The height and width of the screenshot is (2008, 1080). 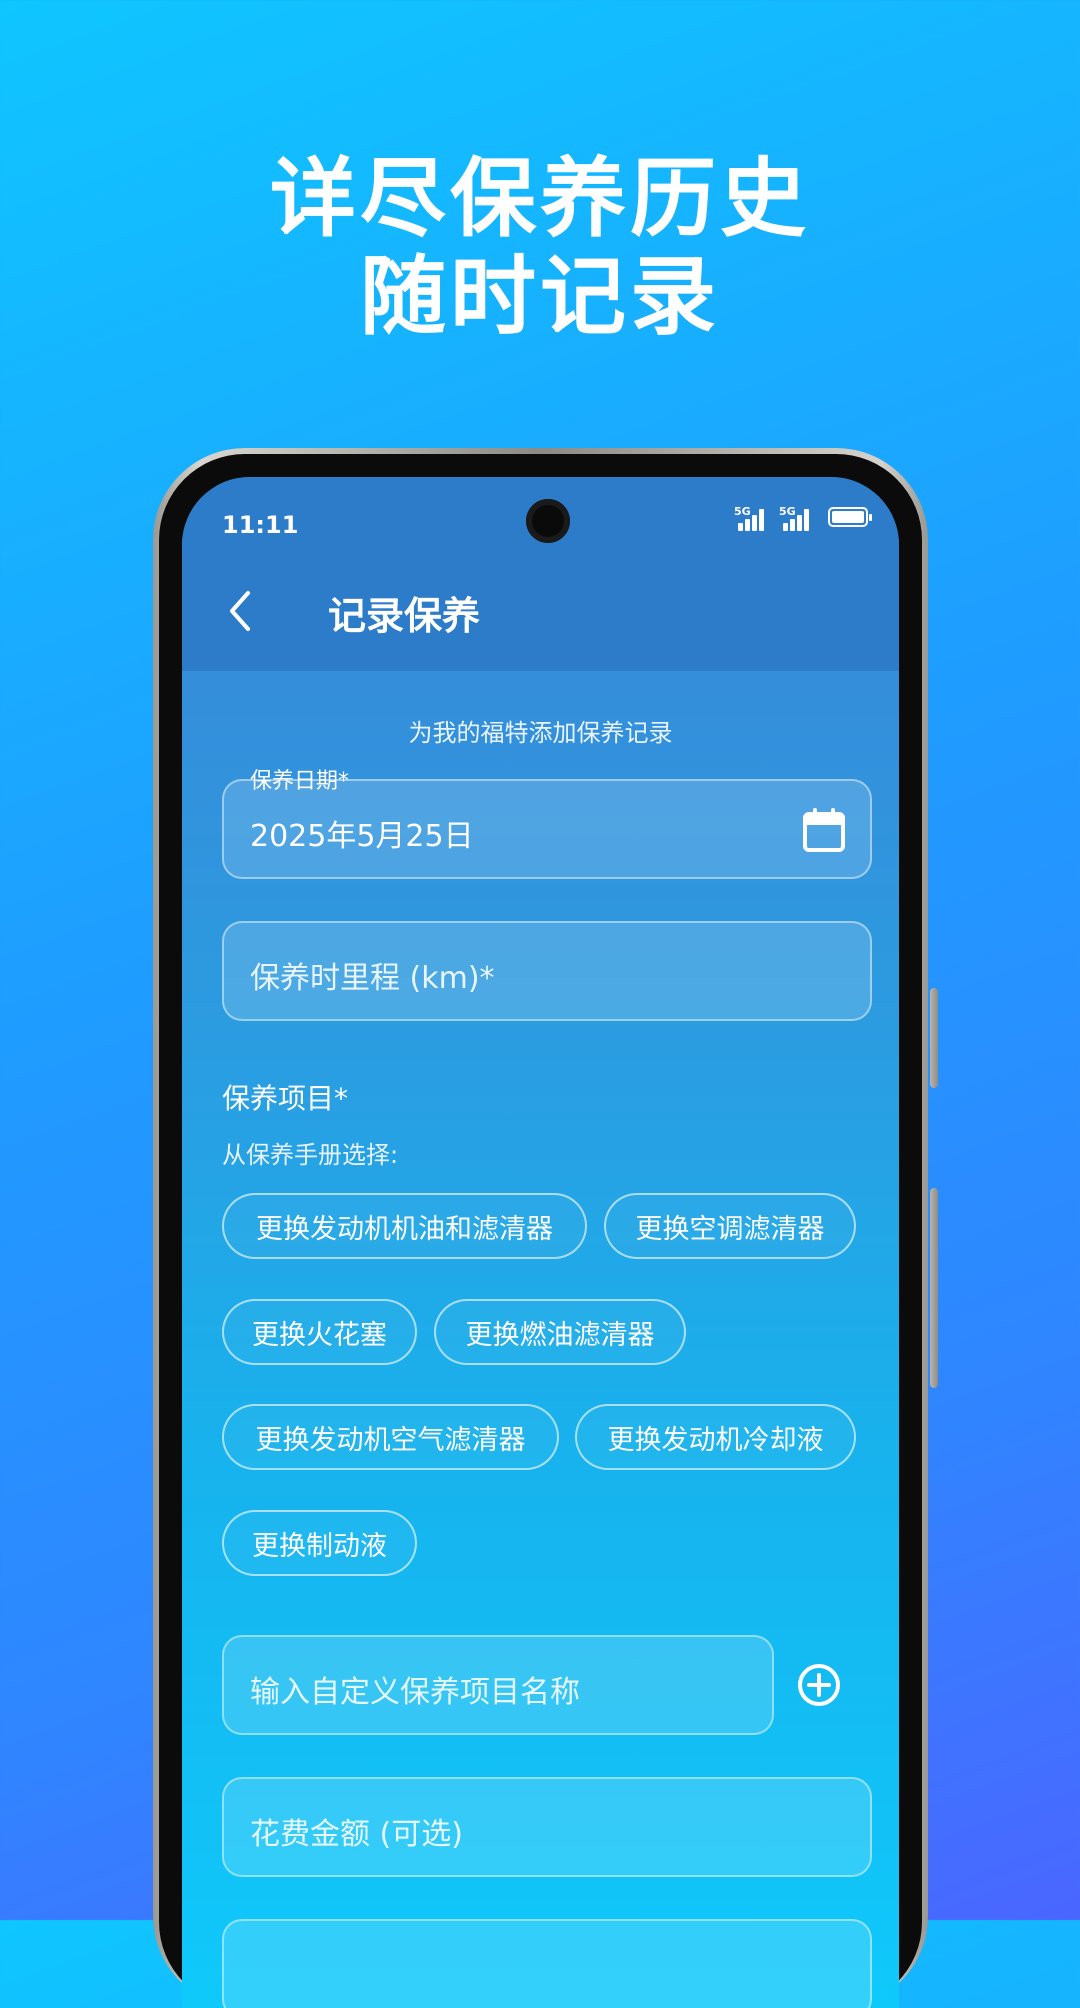 I want to click on chip-coolant: 更换发动机冷却液, so click(x=715, y=1437).